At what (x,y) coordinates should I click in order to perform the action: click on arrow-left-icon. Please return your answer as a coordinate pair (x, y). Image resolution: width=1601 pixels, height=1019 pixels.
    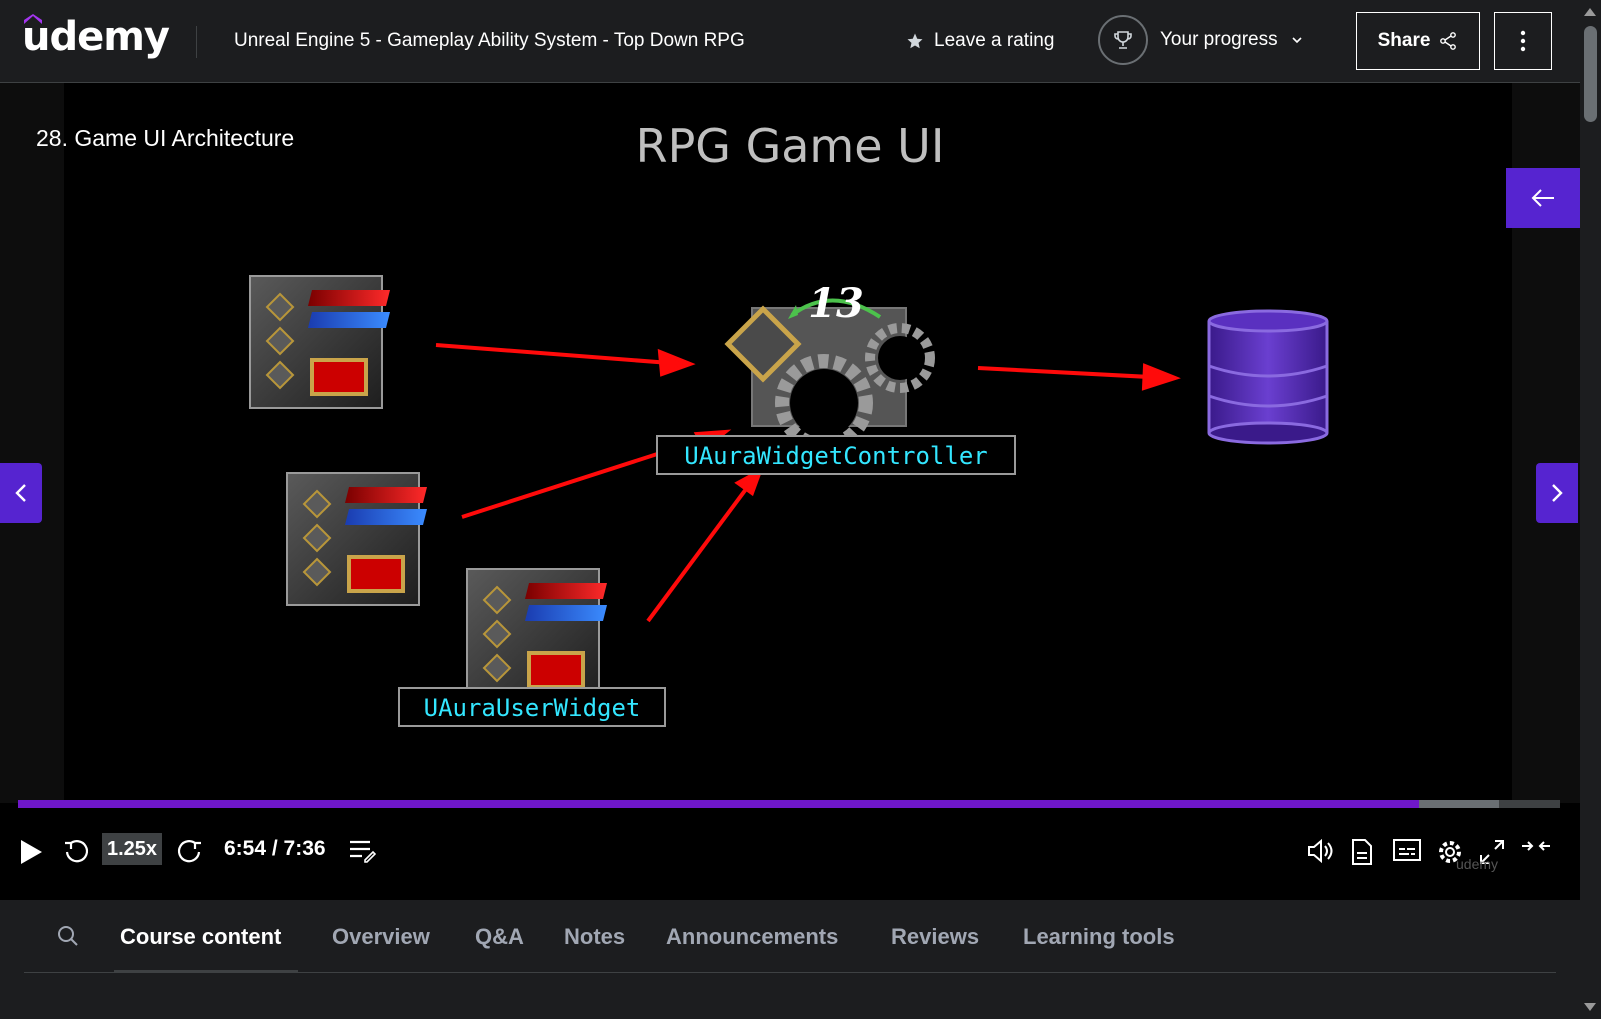
    Looking at the image, I should click on (1542, 198).